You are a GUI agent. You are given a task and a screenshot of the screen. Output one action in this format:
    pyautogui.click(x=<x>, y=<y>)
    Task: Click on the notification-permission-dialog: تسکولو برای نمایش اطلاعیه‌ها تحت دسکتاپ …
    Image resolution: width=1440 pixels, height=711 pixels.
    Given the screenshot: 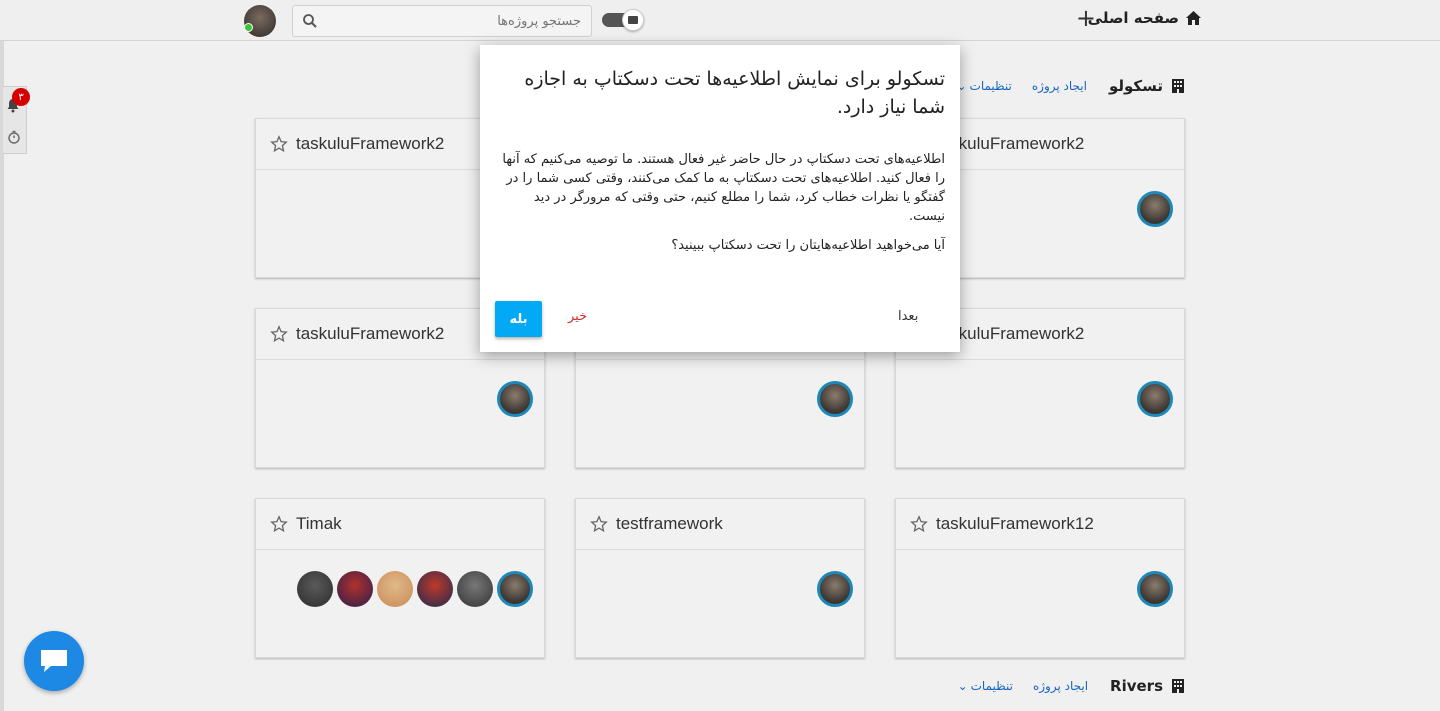 What is the action you would take?
    pyautogui.click(x=720, y=198)
    